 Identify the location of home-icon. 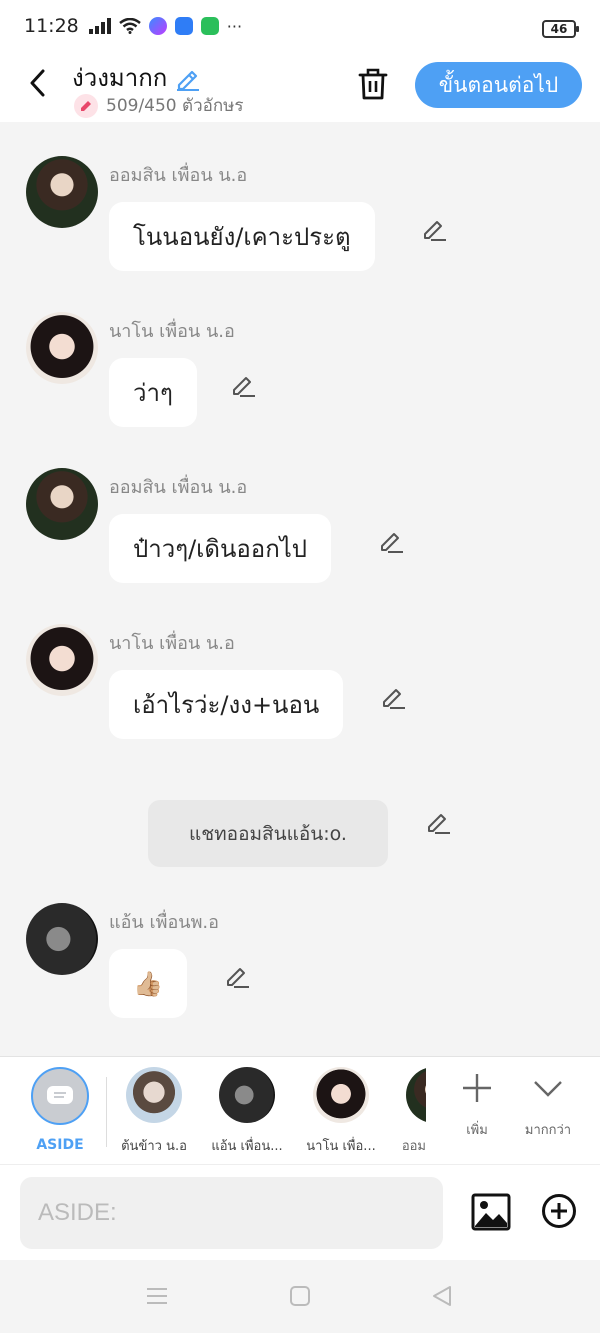
(300, 1296).